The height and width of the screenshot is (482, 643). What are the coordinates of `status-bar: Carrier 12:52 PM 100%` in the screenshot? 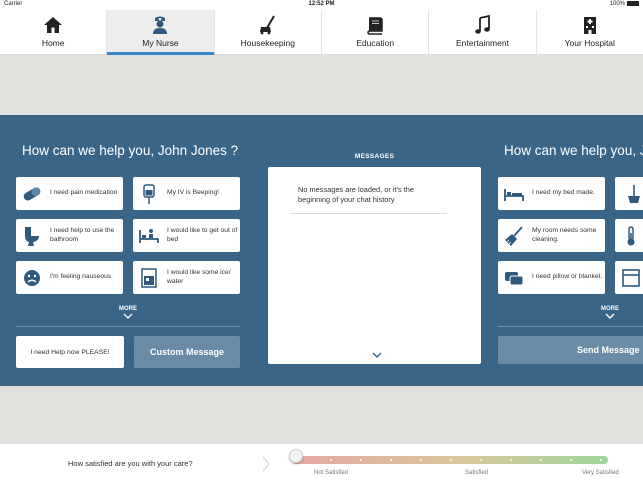 It's located at (321, 5).